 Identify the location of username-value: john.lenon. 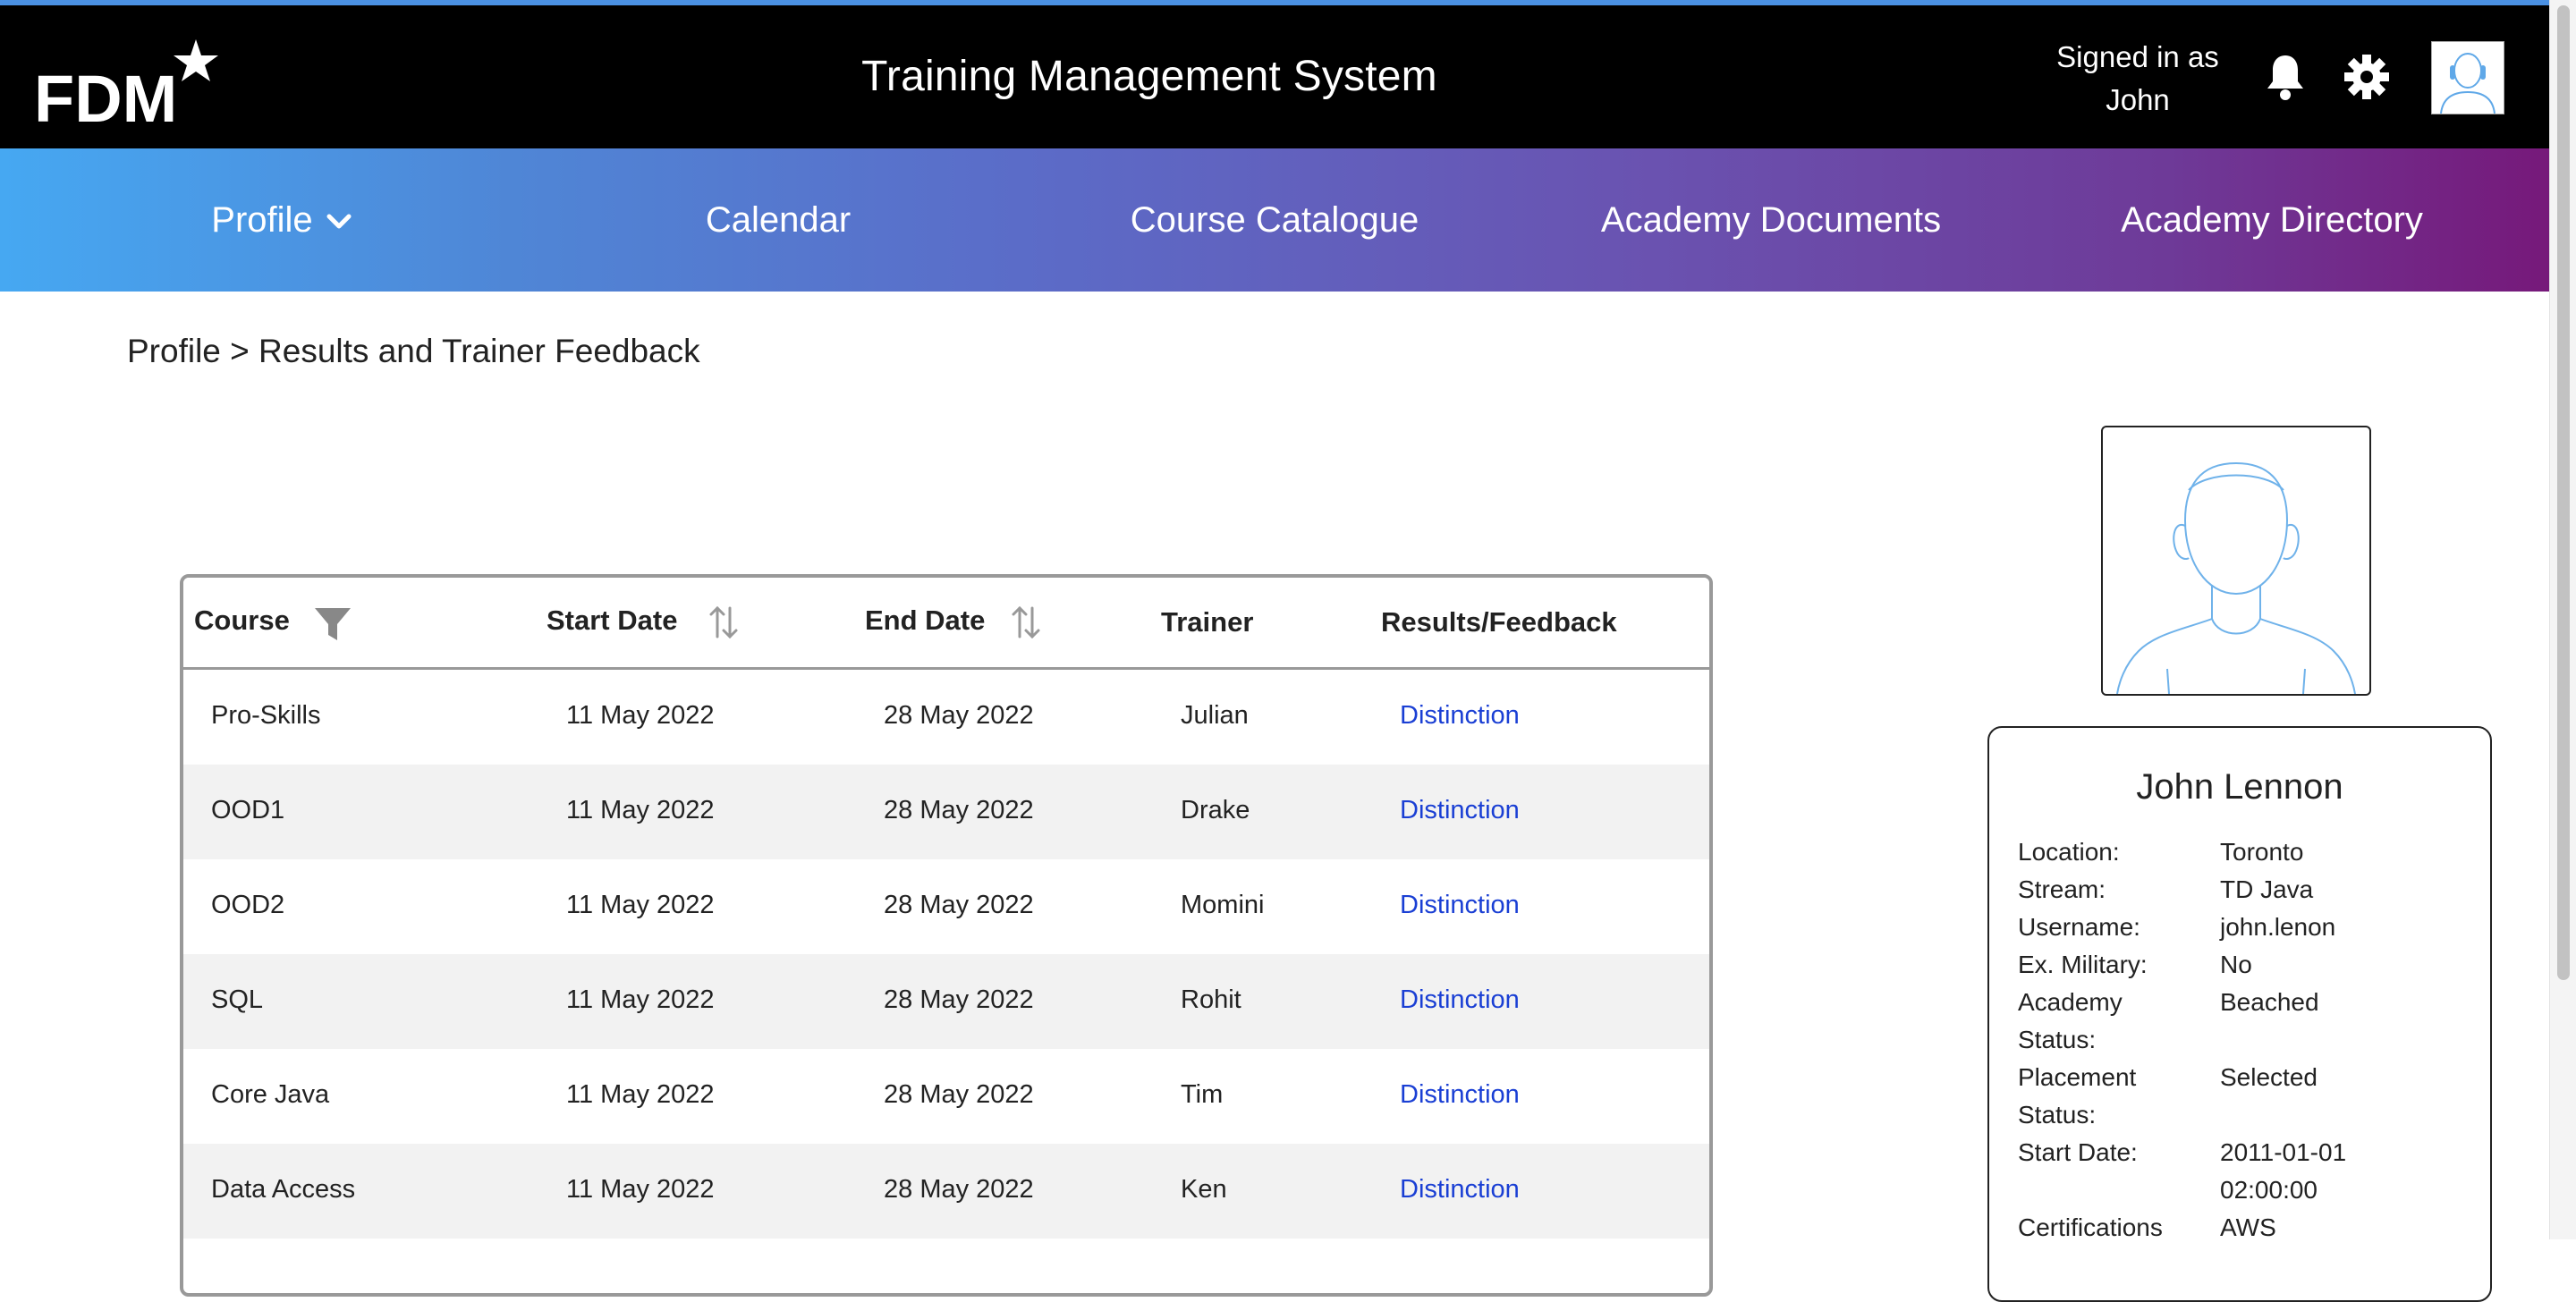
(2278, 927).